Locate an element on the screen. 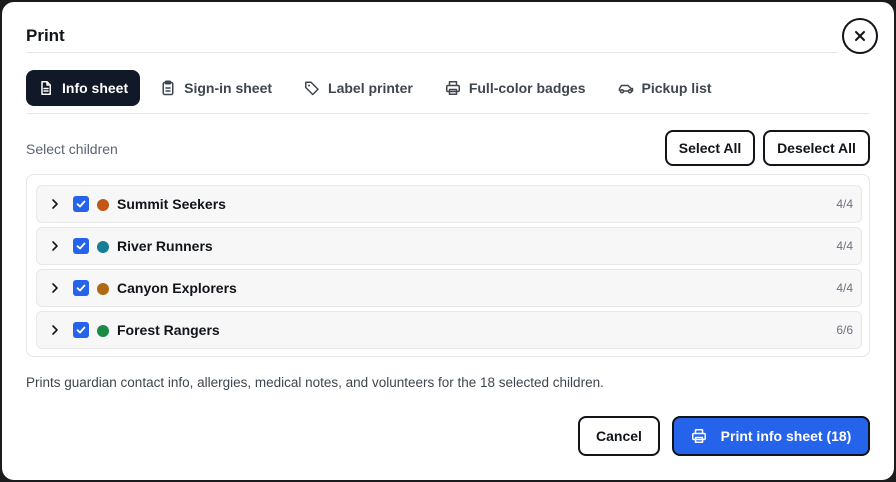 The image size is (896, 482). group-name: Canyon Explorers is located at coordinates (177, 288).